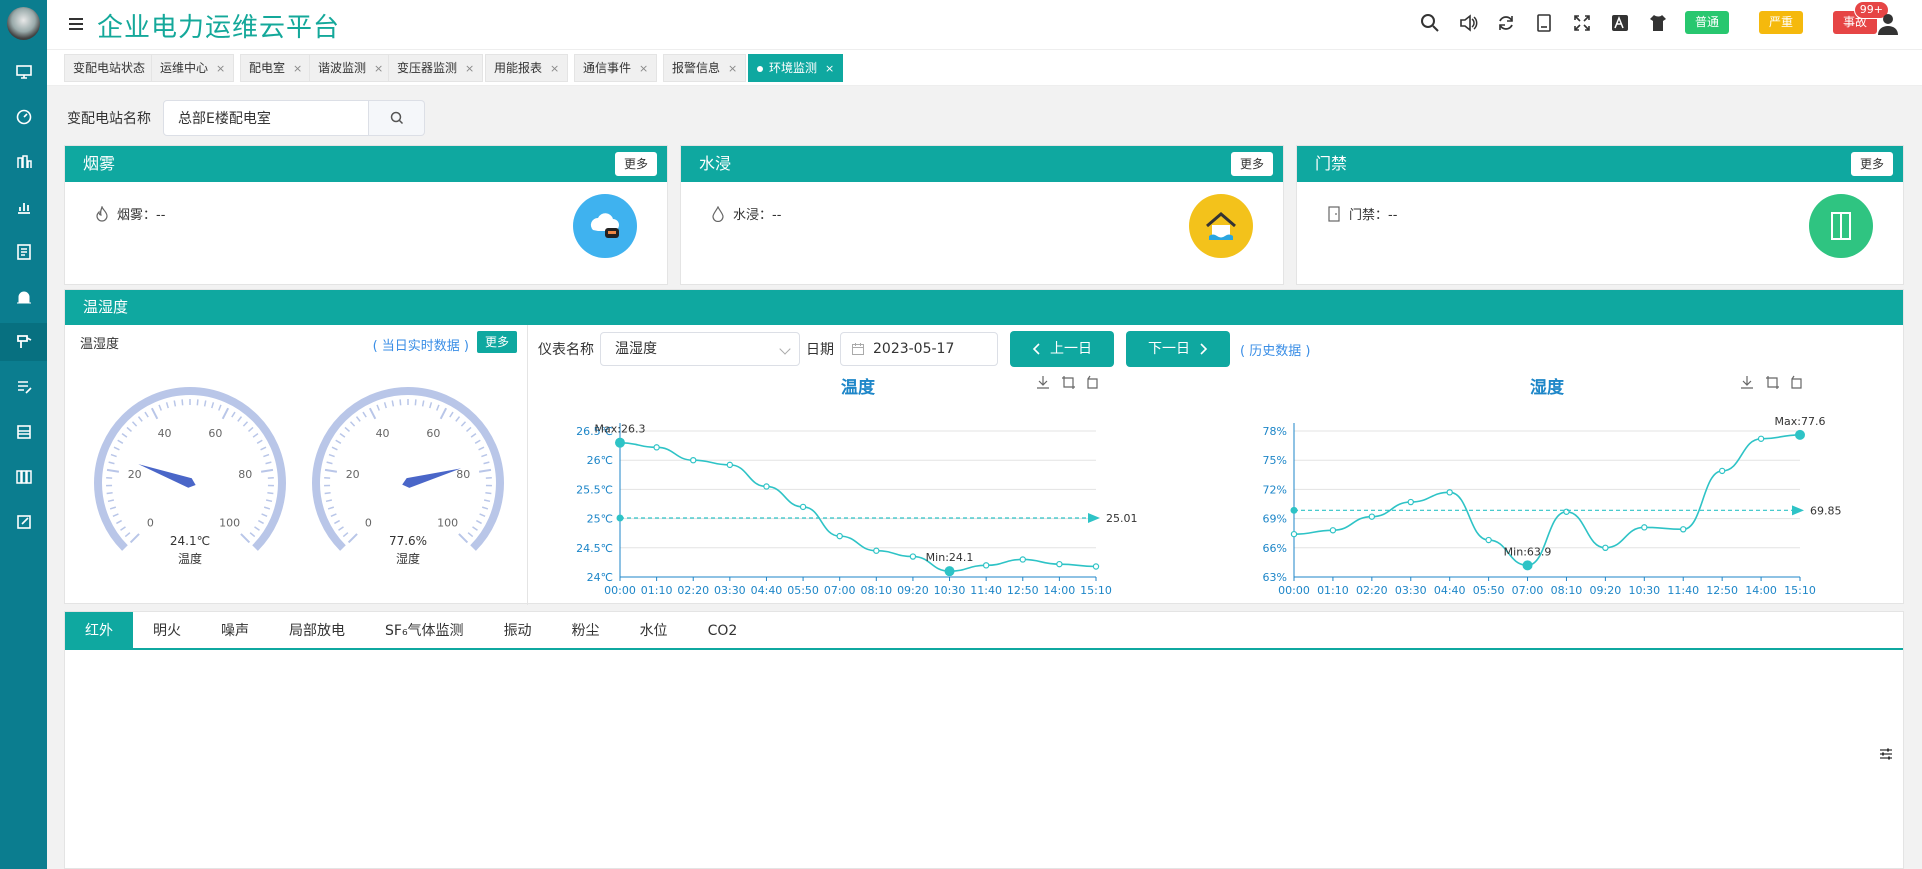 Image resolution: width=1922 pixels, height=869 pixels. Describe the element at coordinates (23, 71) in the screenshot. I see `monitor-icon` at that location.